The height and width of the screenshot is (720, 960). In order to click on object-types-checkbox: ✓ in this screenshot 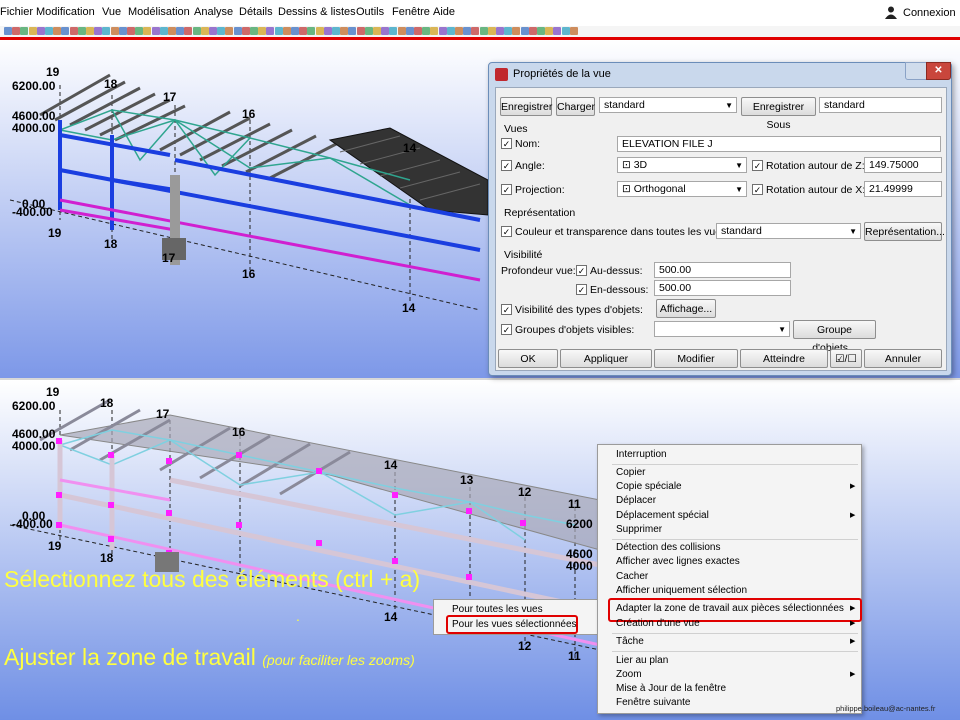, I will do `click(506, 309)`.